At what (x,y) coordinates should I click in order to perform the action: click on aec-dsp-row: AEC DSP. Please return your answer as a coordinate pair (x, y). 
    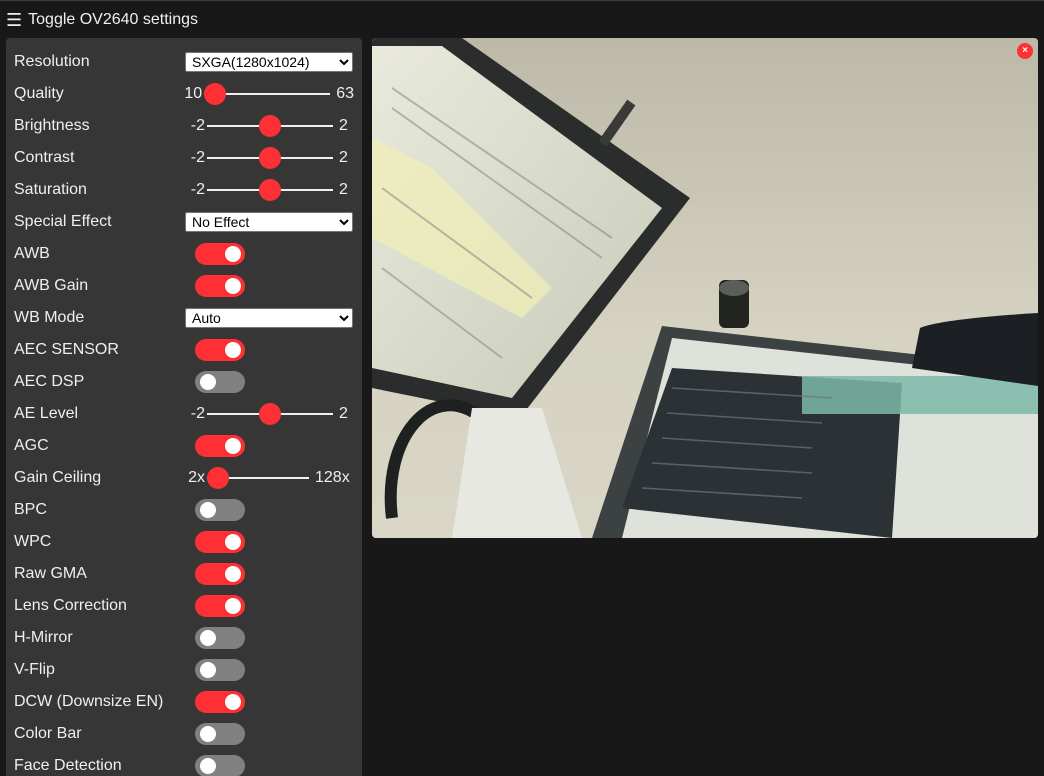
    Looking at the image, I should click on (184, 382).